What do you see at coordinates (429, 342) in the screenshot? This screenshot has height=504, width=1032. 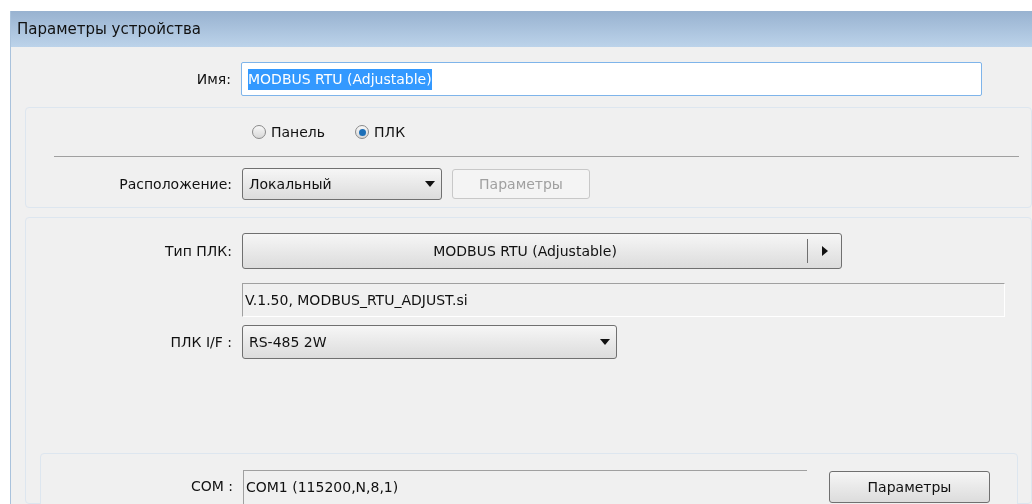 I see `interface-dropdown: RS-485 2W` at bounding box center [429, 342].